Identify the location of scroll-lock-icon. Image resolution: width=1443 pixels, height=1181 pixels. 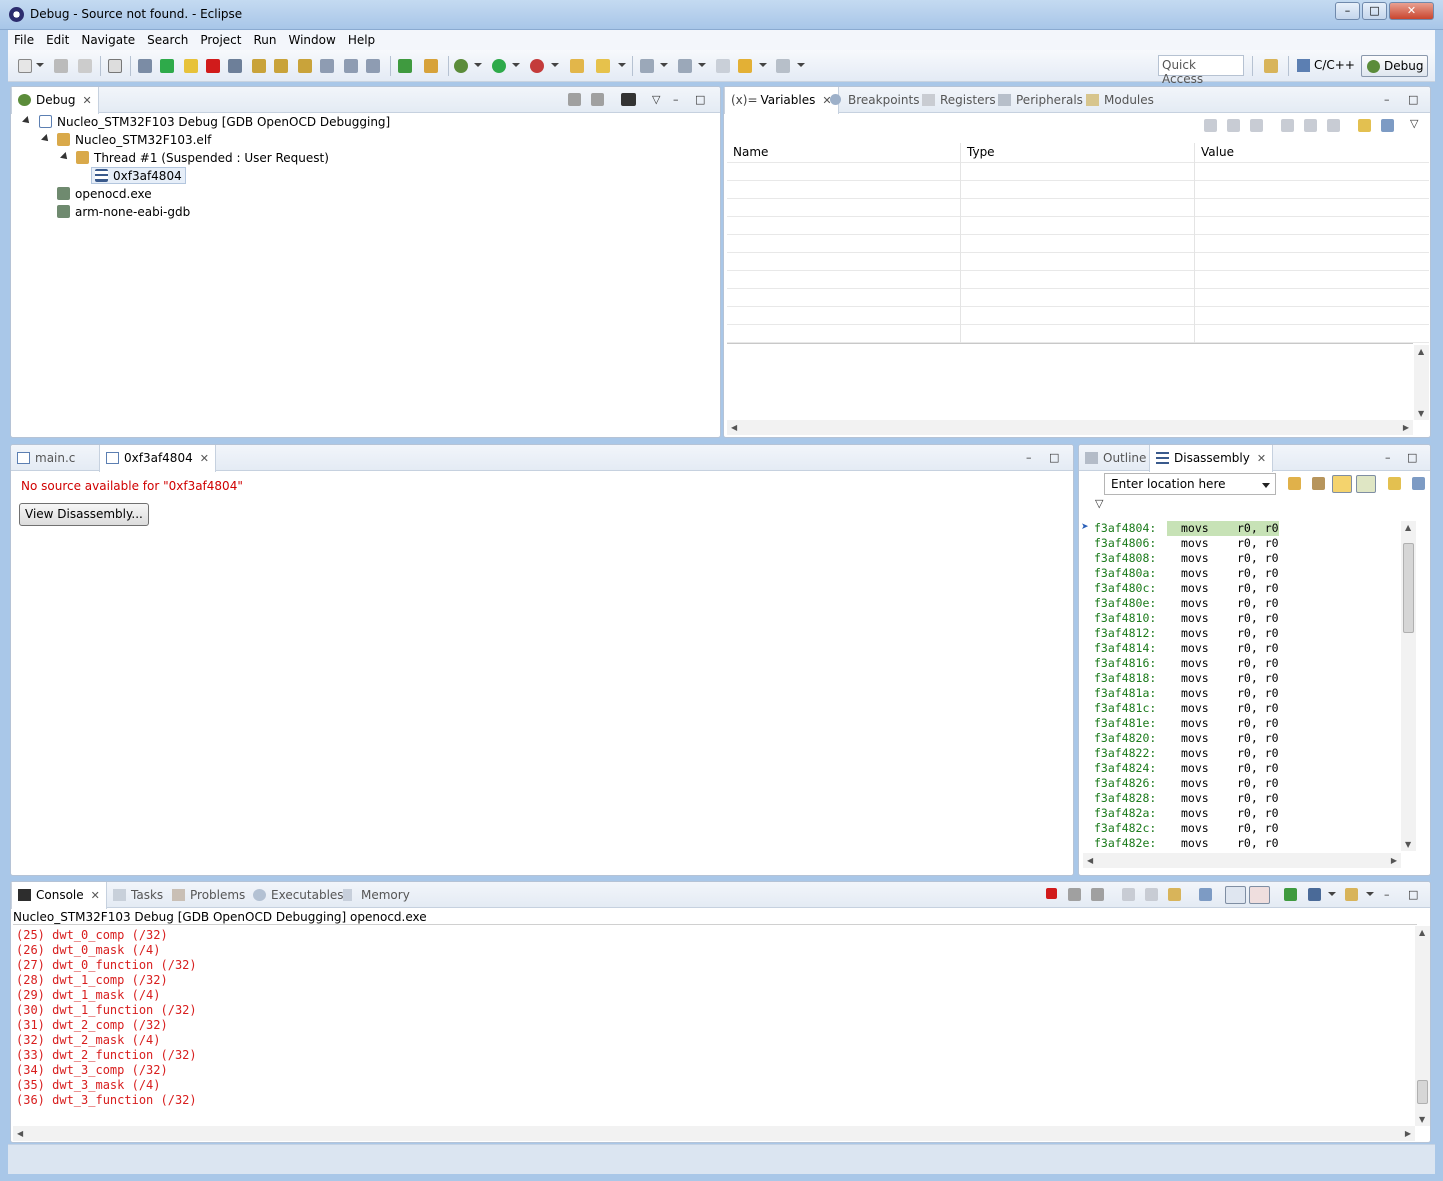
(1151, 894).